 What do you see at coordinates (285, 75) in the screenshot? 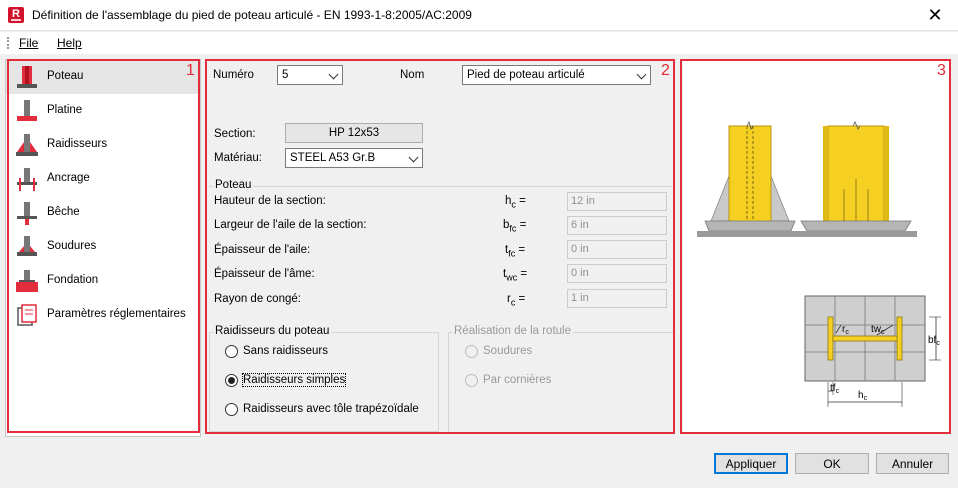
I see `numero-value: 5` at bounding box center [285, 75].